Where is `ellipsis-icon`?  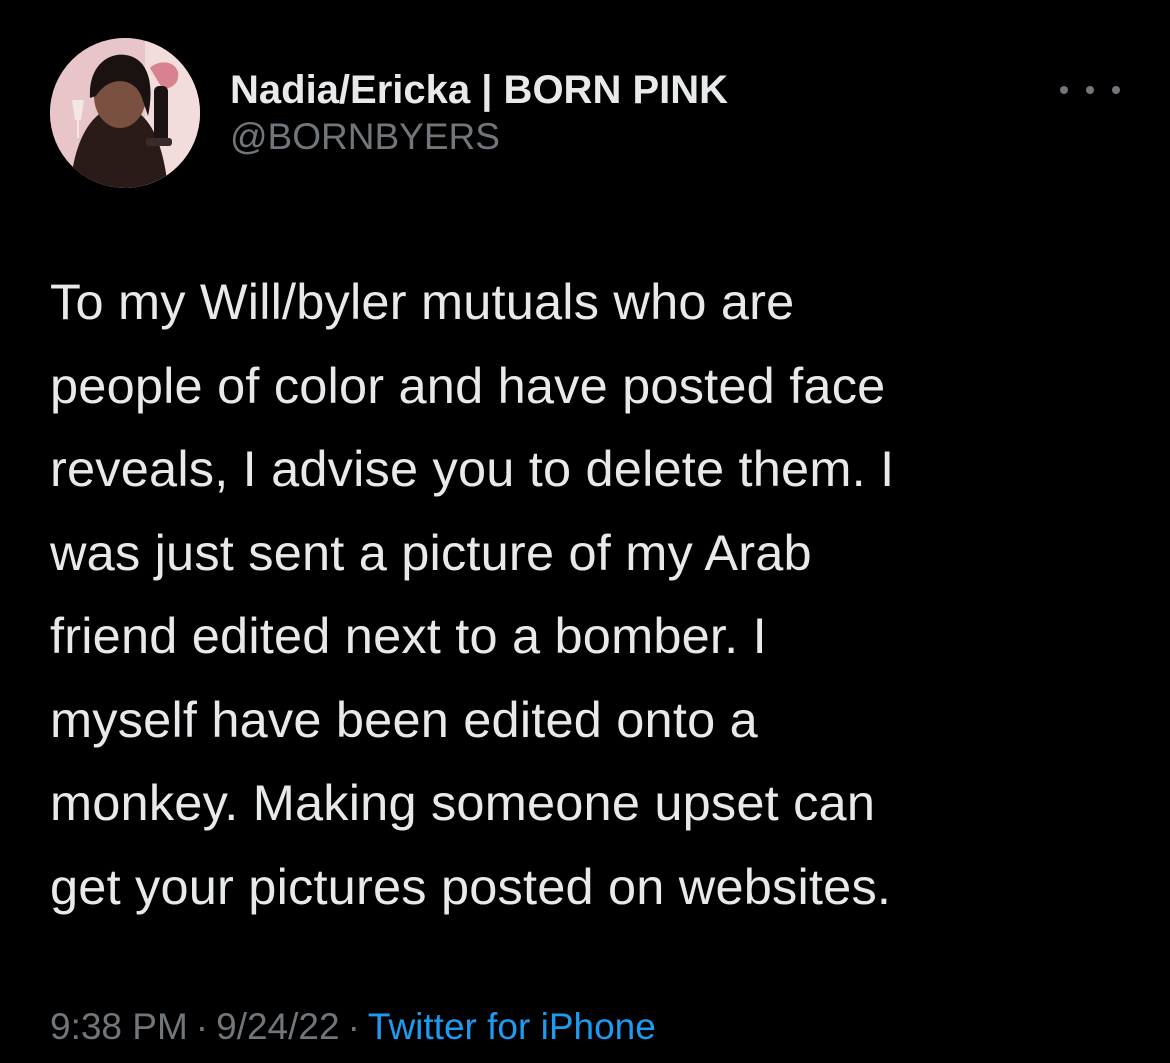 ellipsis-icon is located at coordinates (1090, 90).